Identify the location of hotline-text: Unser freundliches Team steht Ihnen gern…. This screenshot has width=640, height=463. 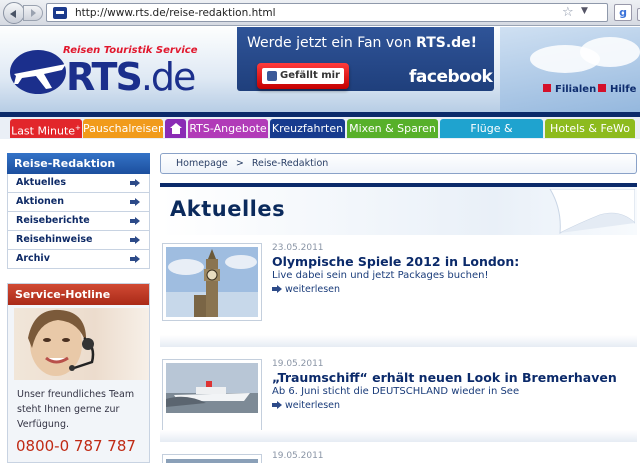
(76, 409).